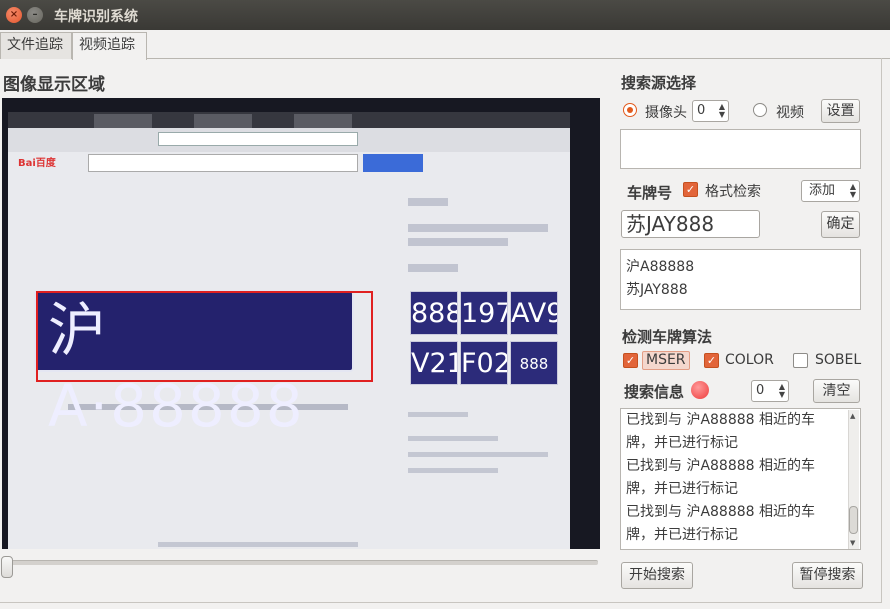  Describe the element at coordinates (740, 149) in the screenshot. I see `source-path-box` at that location.